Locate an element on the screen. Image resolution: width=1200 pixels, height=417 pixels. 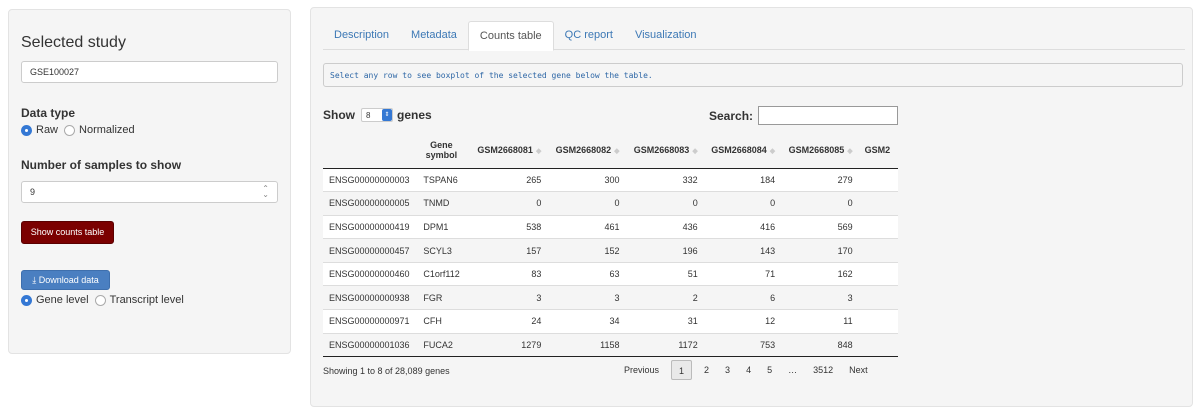
pagination-previous: Previous is located at coordinates (641, 370).